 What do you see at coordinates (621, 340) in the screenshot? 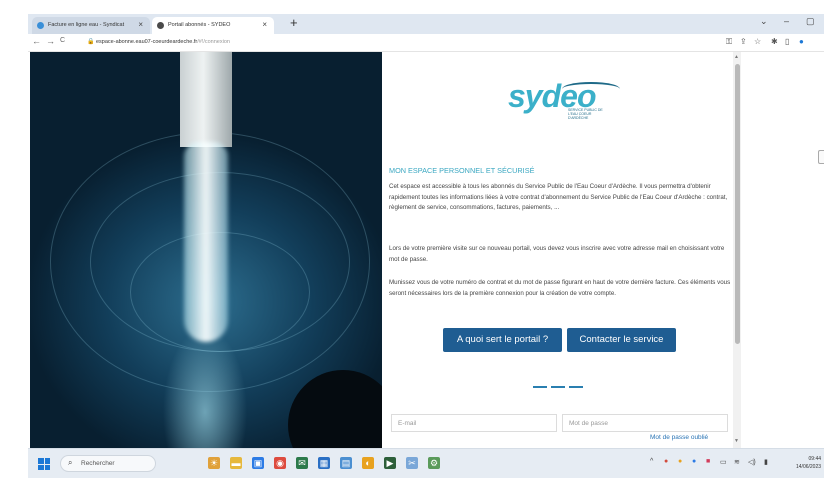
I see `contact-service-button: Contacter le service` at bounding box center [621, 340].